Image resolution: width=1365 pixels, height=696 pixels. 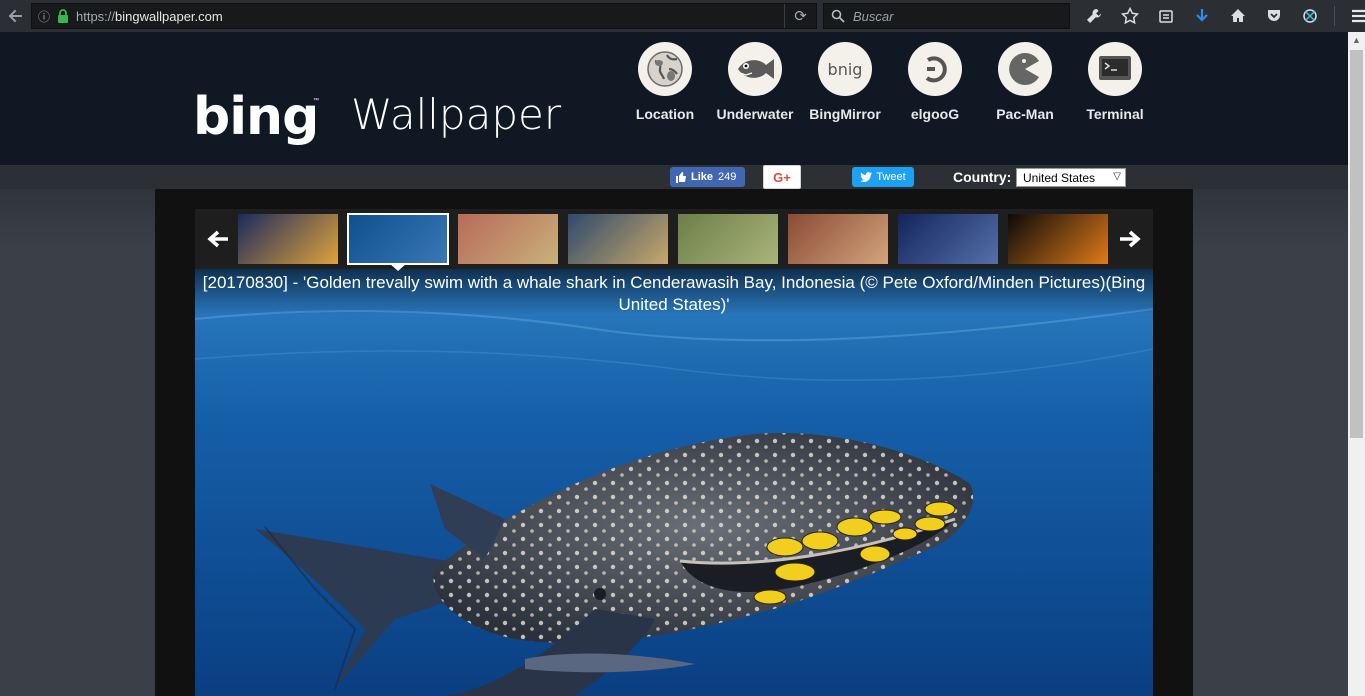 What do you see at coordinates (1334, 16) in the screenshot?
I see `toolbar-separator` at bounding box center [1334, 16].